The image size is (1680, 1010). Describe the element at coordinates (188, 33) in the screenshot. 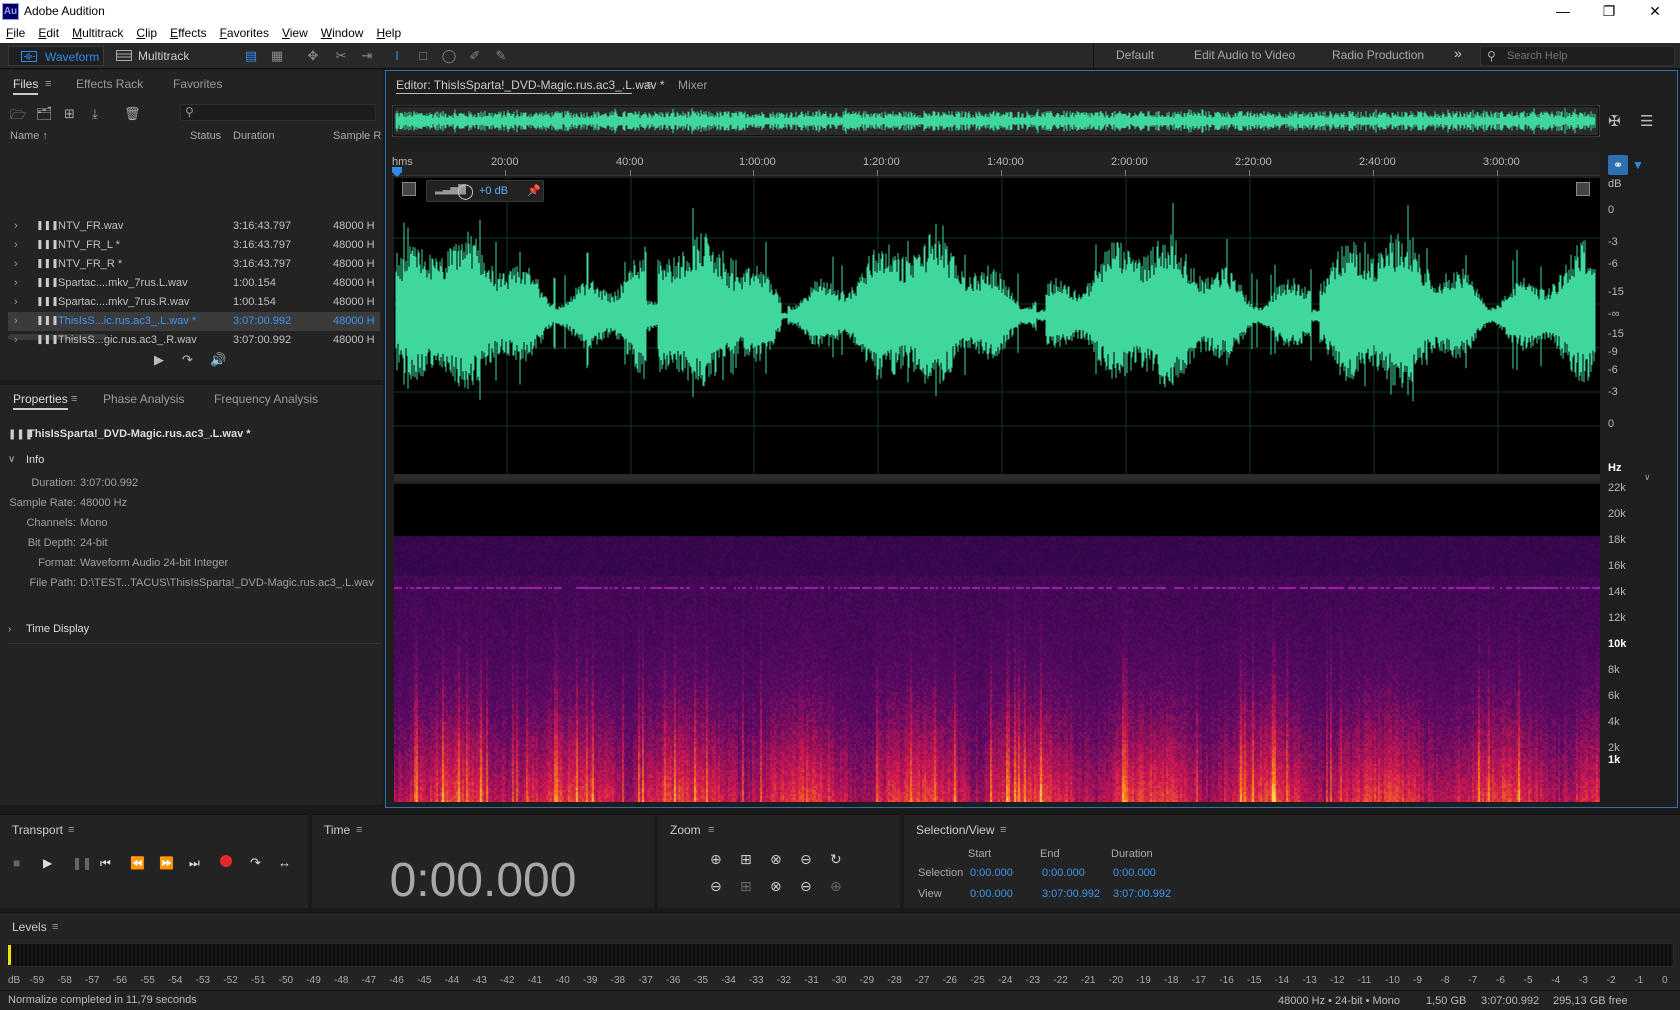

I see `menu-effects: Effects` at that location.